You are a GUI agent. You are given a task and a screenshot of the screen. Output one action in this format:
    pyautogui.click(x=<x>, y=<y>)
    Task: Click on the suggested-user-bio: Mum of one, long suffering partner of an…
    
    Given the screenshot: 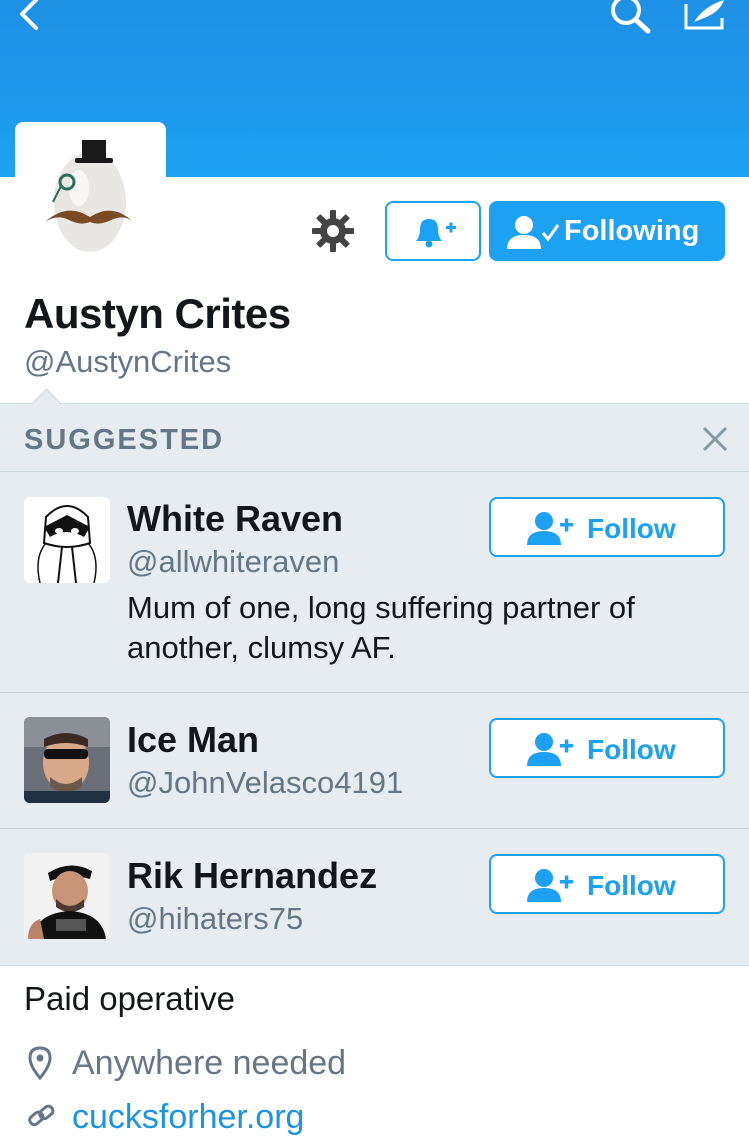 What is the action you would take?
    pyautogui.click(x=381, y=627)
    